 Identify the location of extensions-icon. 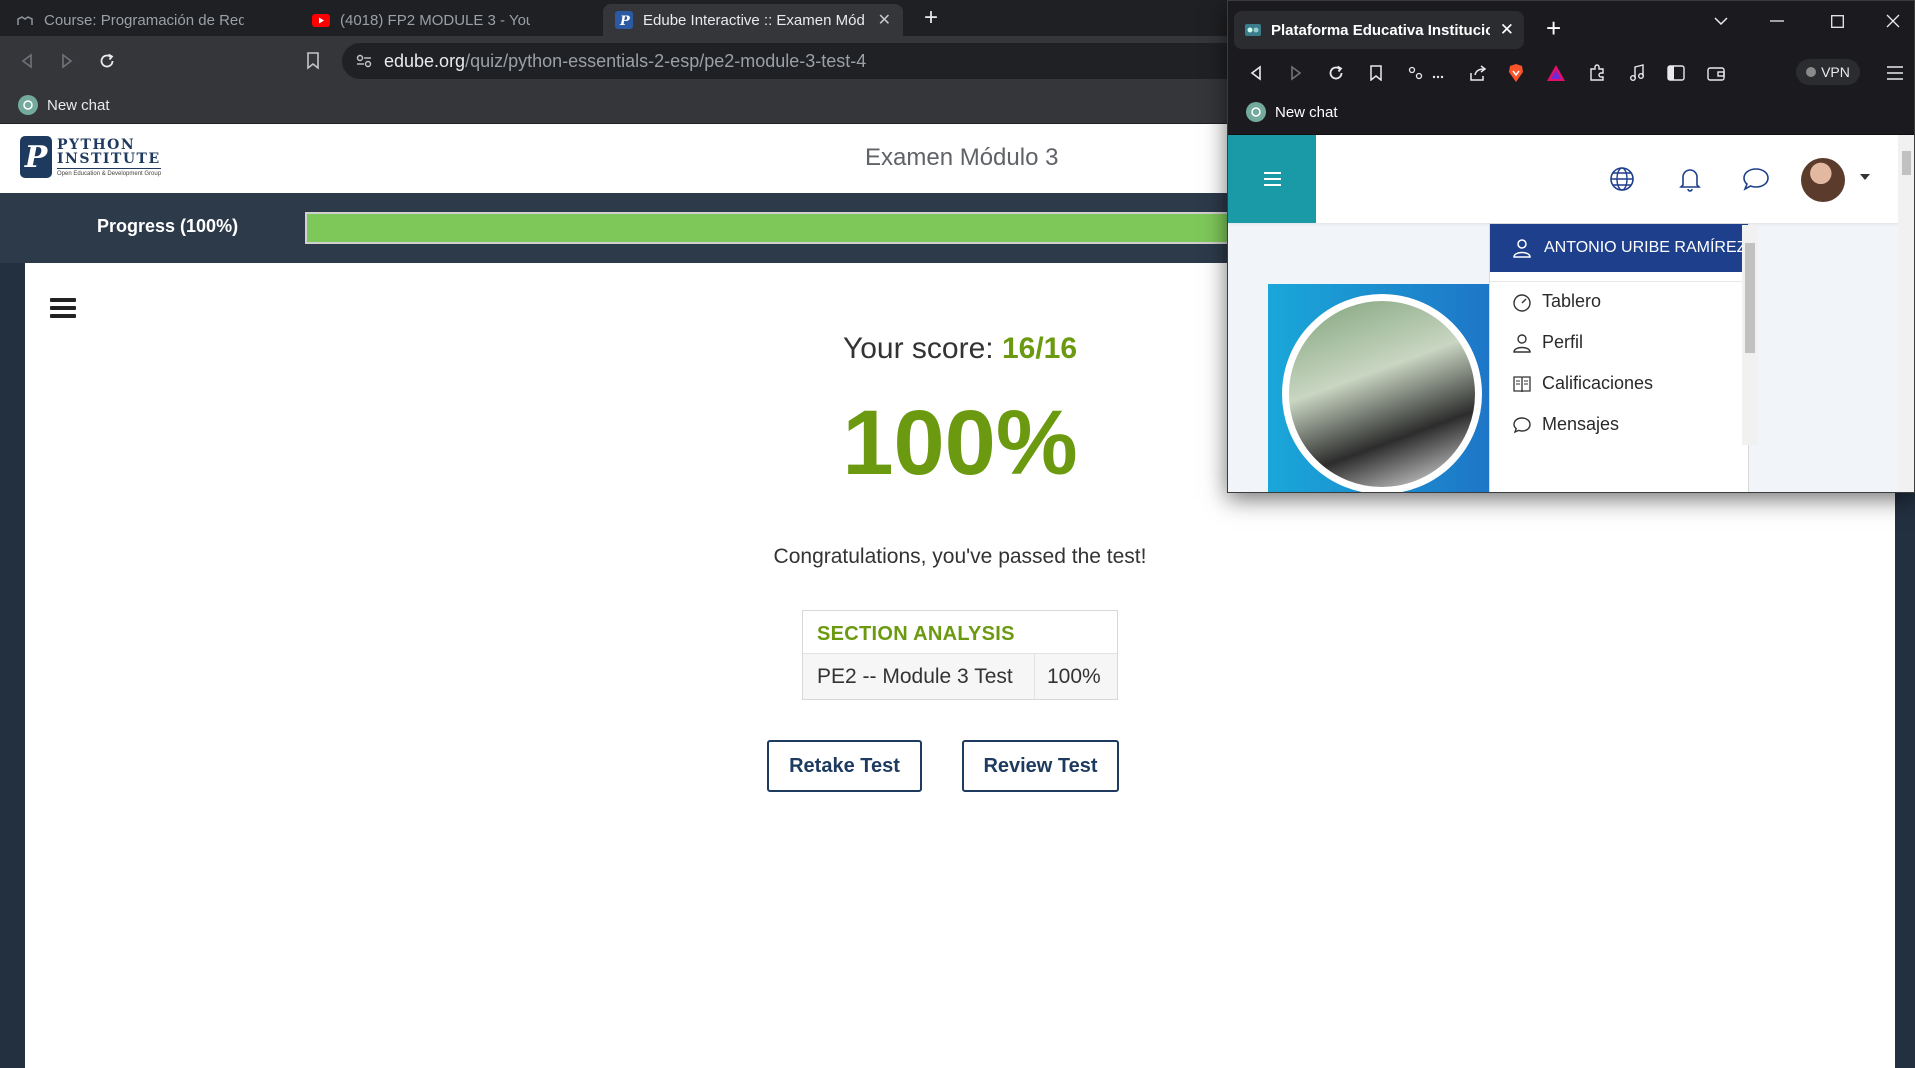
(1597, 73).